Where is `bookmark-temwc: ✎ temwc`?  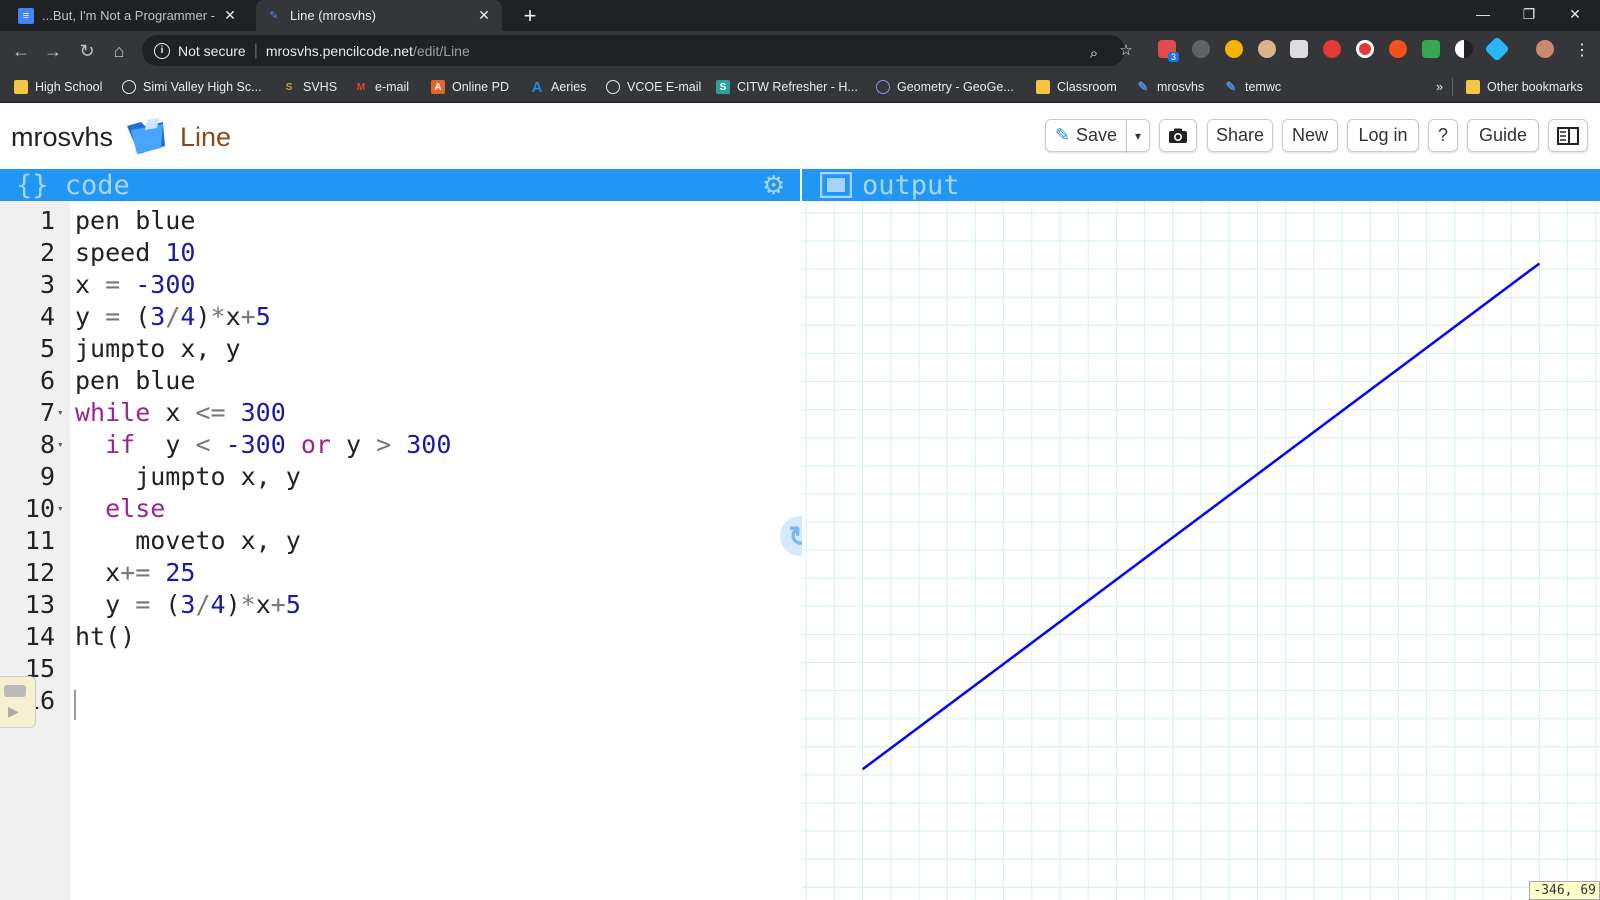 bookmark-temwc: ✎ temwc is located at coordinates (1253, 87).